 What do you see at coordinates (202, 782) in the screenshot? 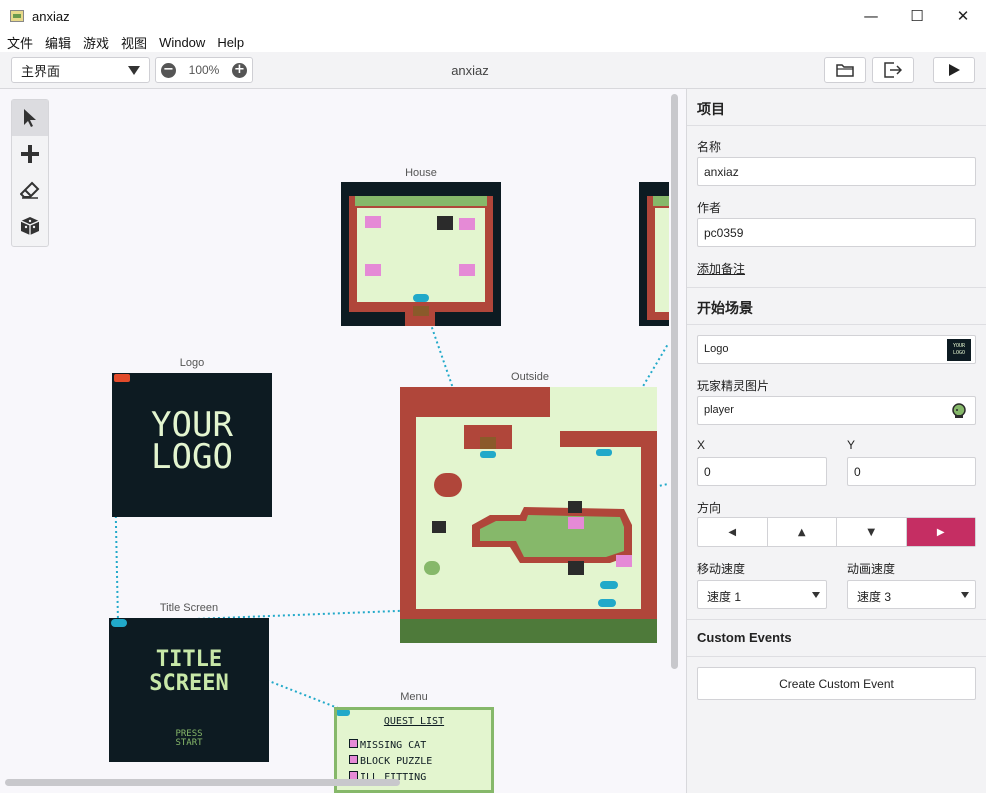
I see `horizontal-scrollbar` at bounding box center [202, 782].